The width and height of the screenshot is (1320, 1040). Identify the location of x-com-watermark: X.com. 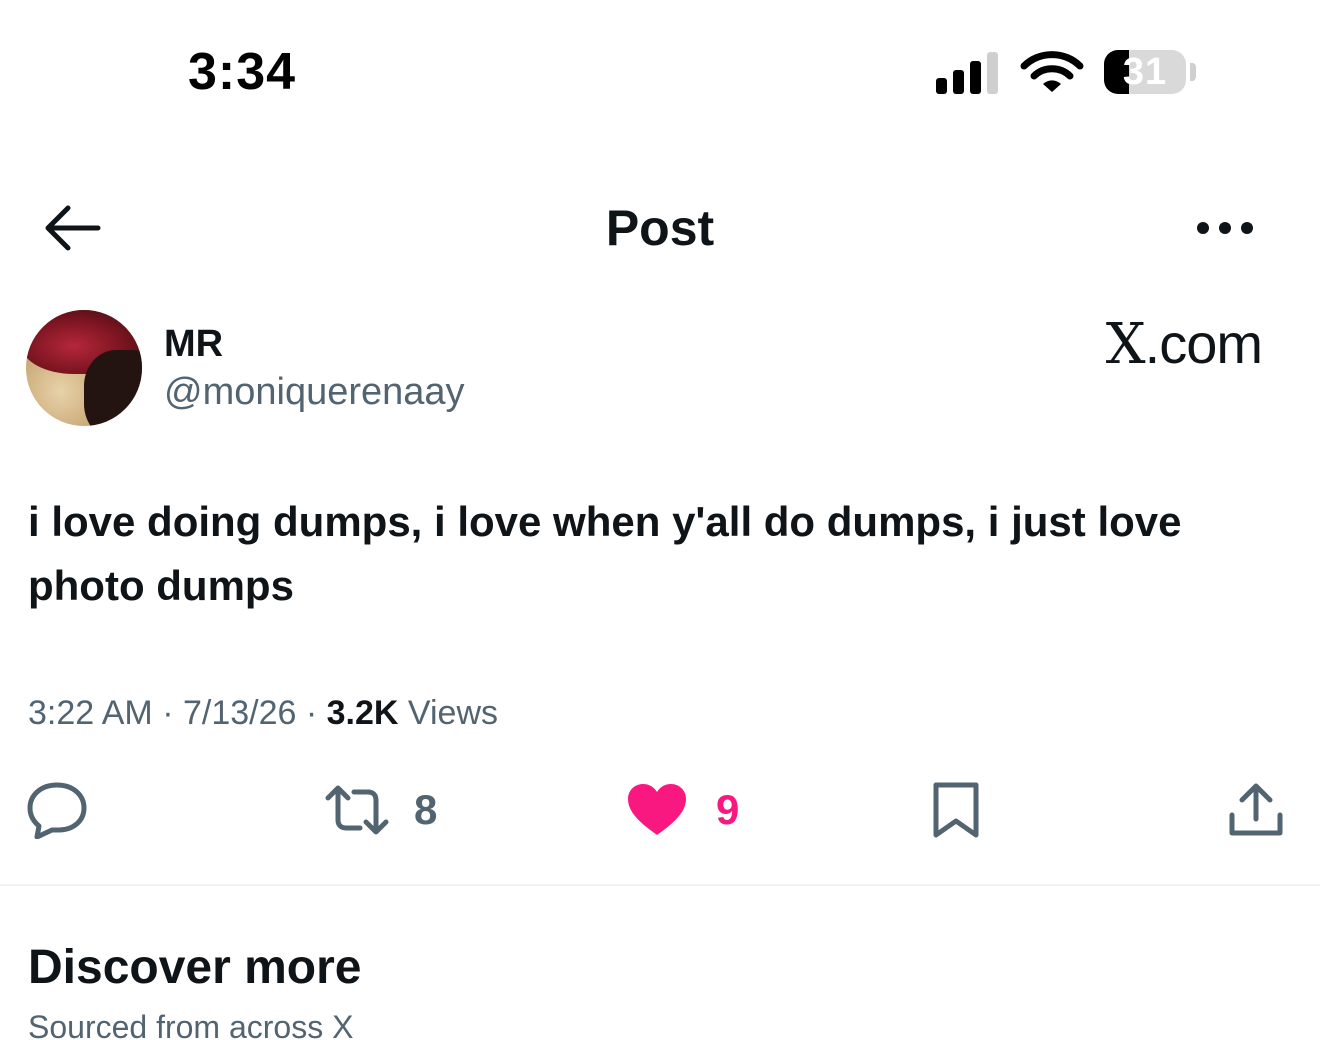
(1184, 344).